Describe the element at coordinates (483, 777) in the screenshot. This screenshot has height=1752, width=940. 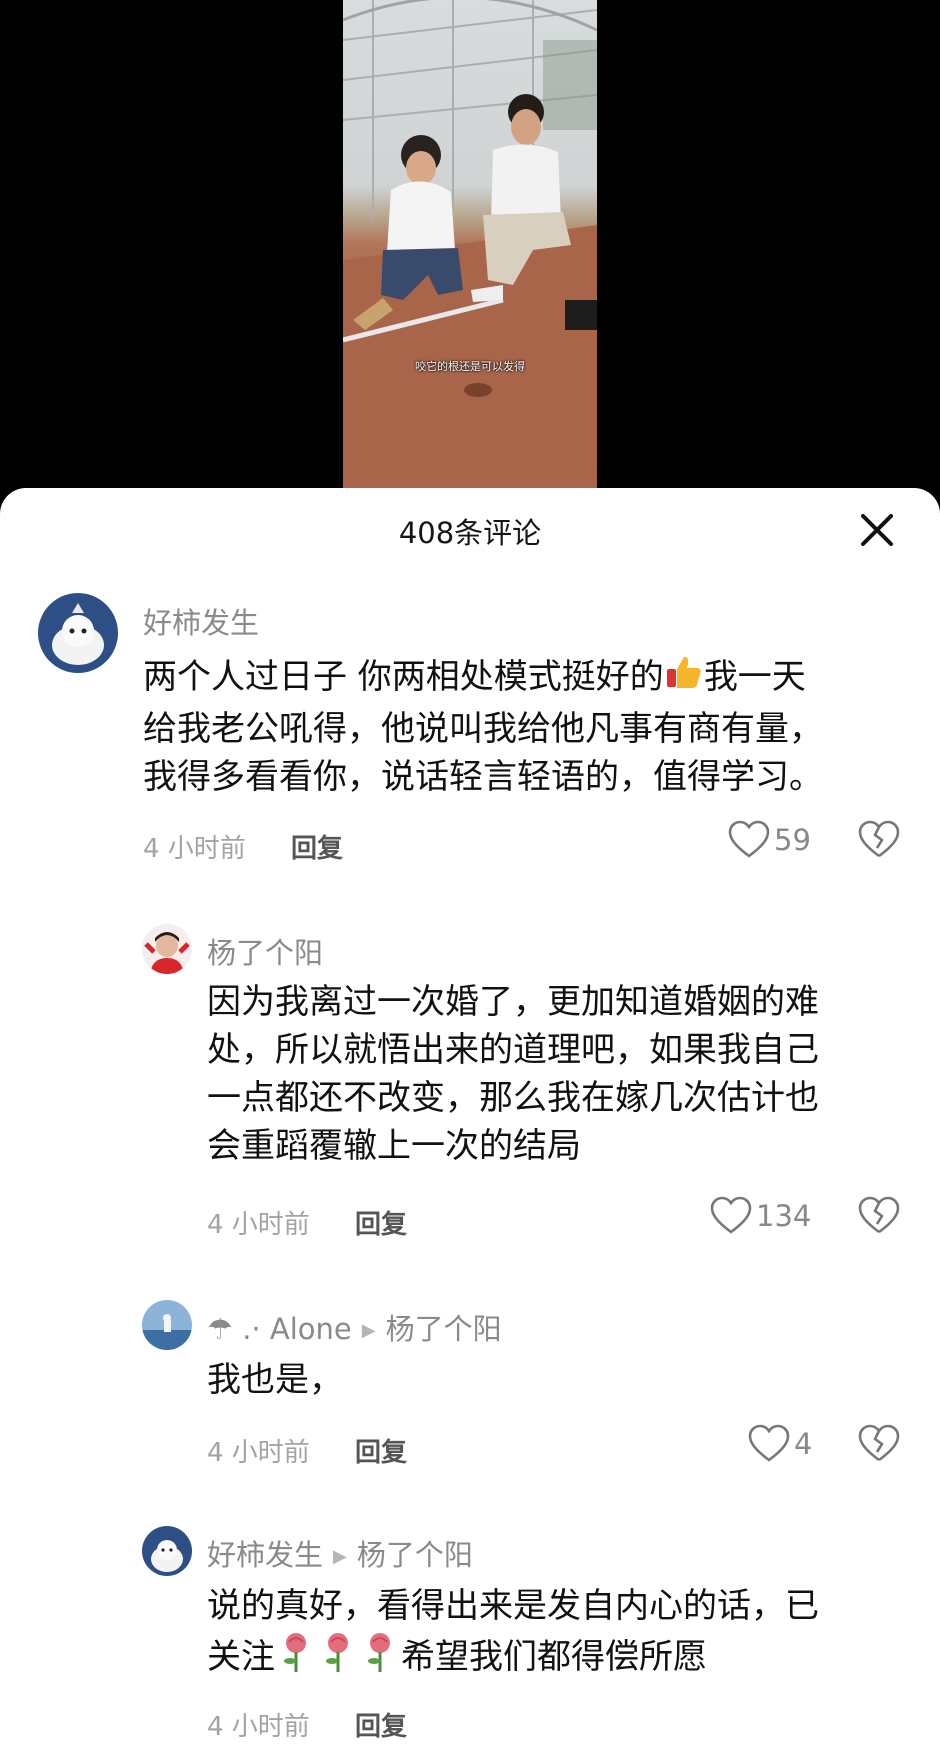
I see `comment-text-line: 我得多看看你，说话轻言轻语的，值得学习。` at that location.